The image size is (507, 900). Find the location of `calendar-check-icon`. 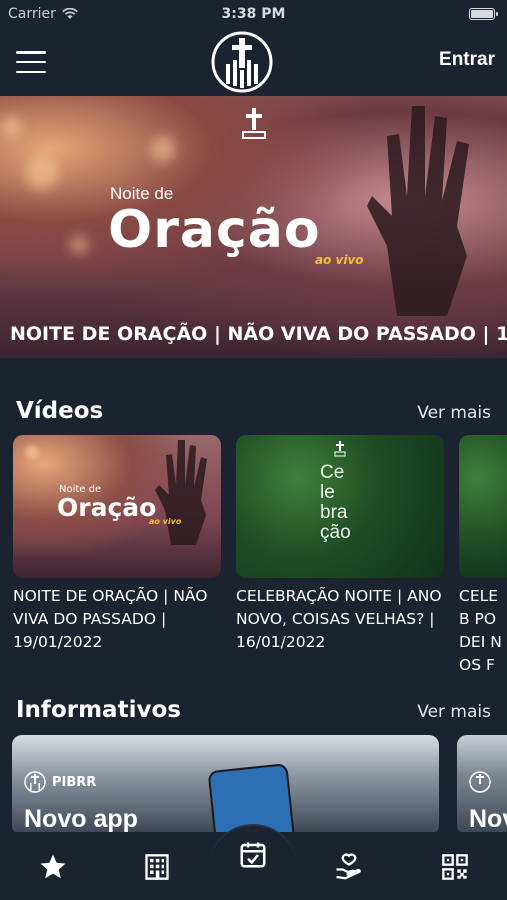

calendar-check-icon is located at coordinates (253, 855).